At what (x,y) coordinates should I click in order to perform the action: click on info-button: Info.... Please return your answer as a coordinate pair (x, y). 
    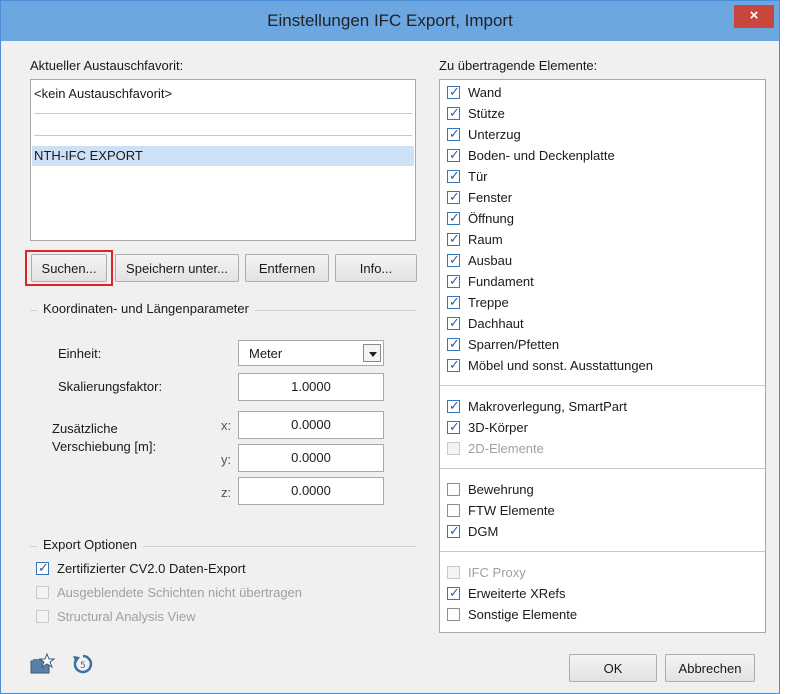
    Looking at the image, I should click on (376, 268).